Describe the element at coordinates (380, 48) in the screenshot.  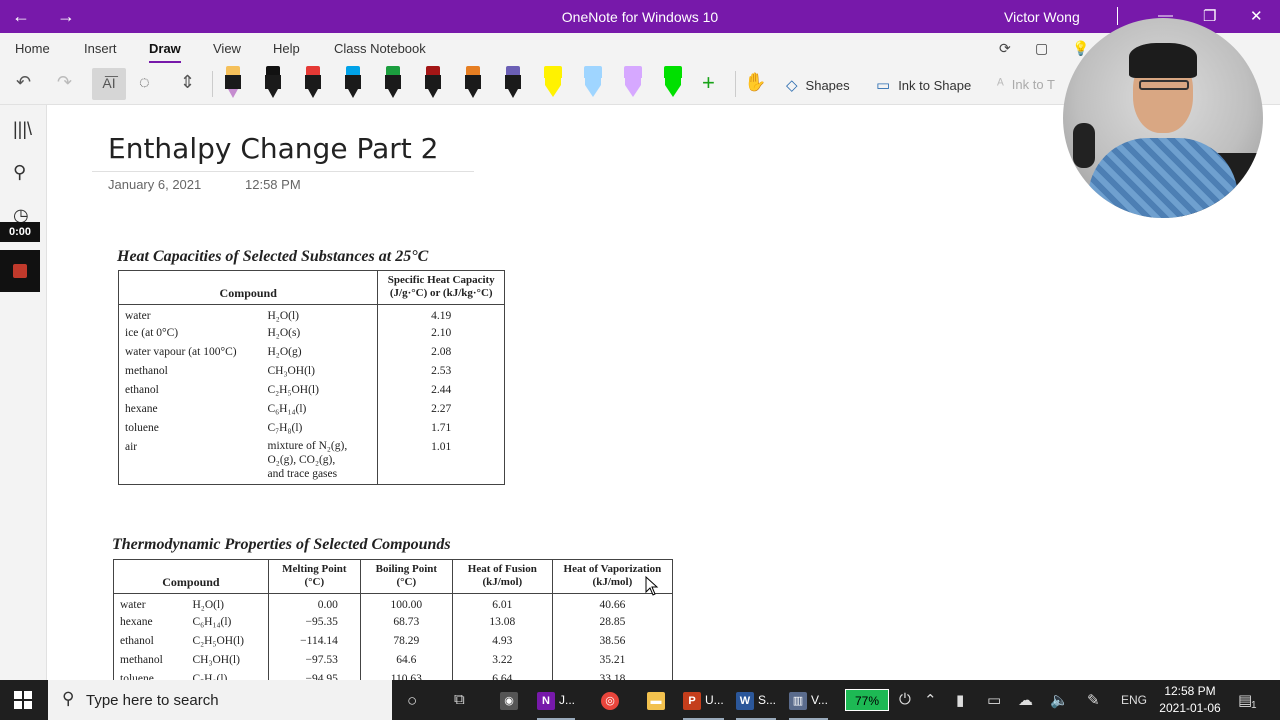
I see `tab-class-notebook: Class Notebook` at that location.